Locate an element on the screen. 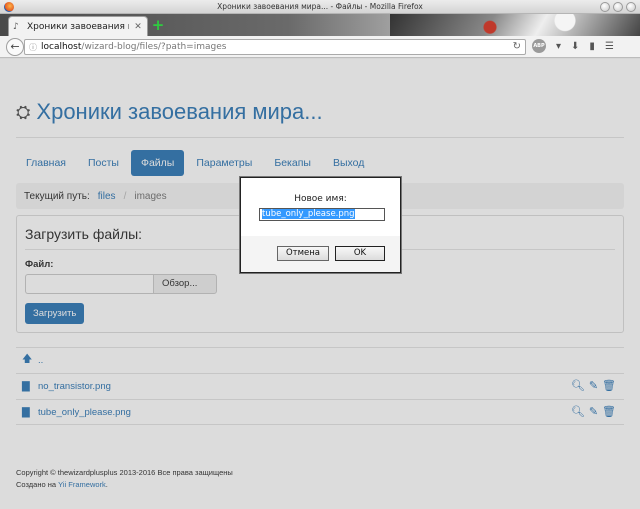  maximize-button is located at coordinates (618, 7).